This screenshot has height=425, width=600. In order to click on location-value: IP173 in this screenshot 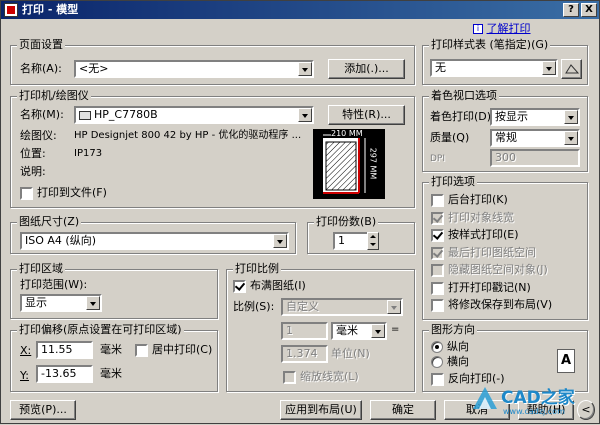, I will do `click(88, 153)`.